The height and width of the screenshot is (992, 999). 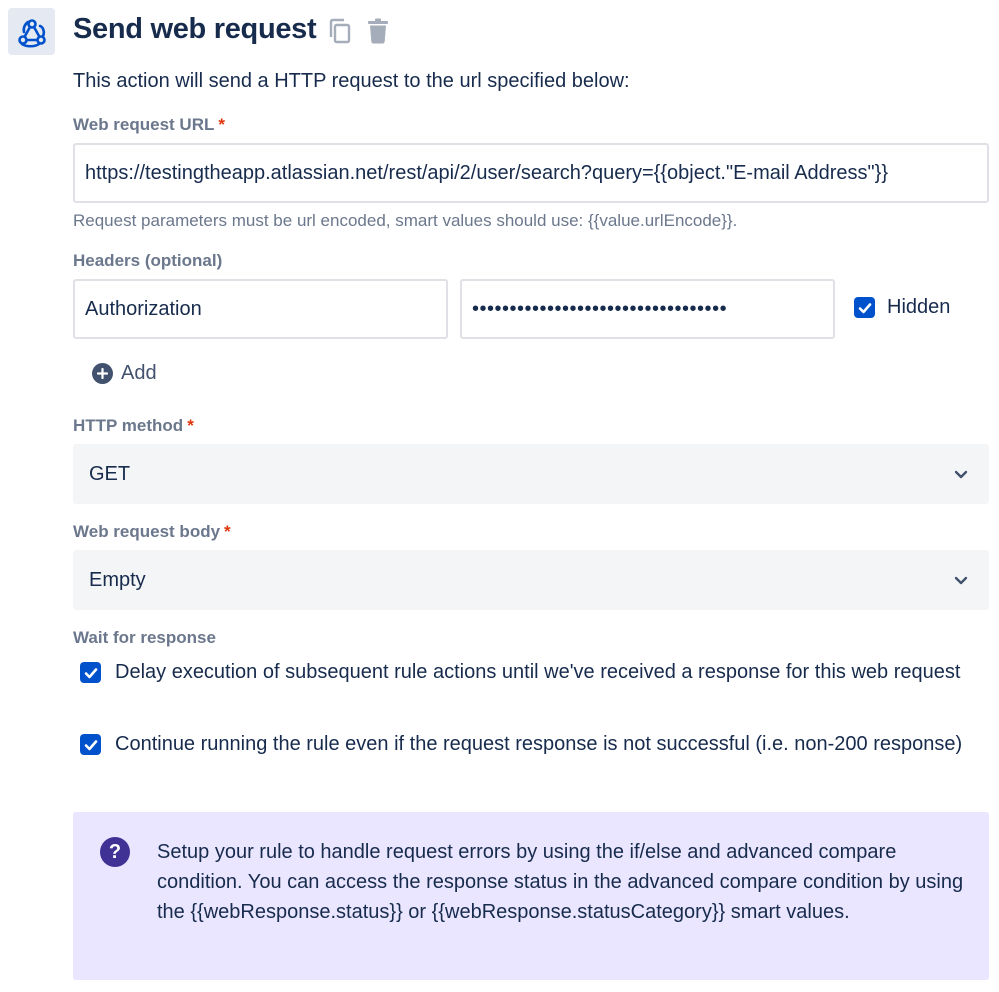 I want to click on header-key-value: Authorization, so click(x=143, y=308).